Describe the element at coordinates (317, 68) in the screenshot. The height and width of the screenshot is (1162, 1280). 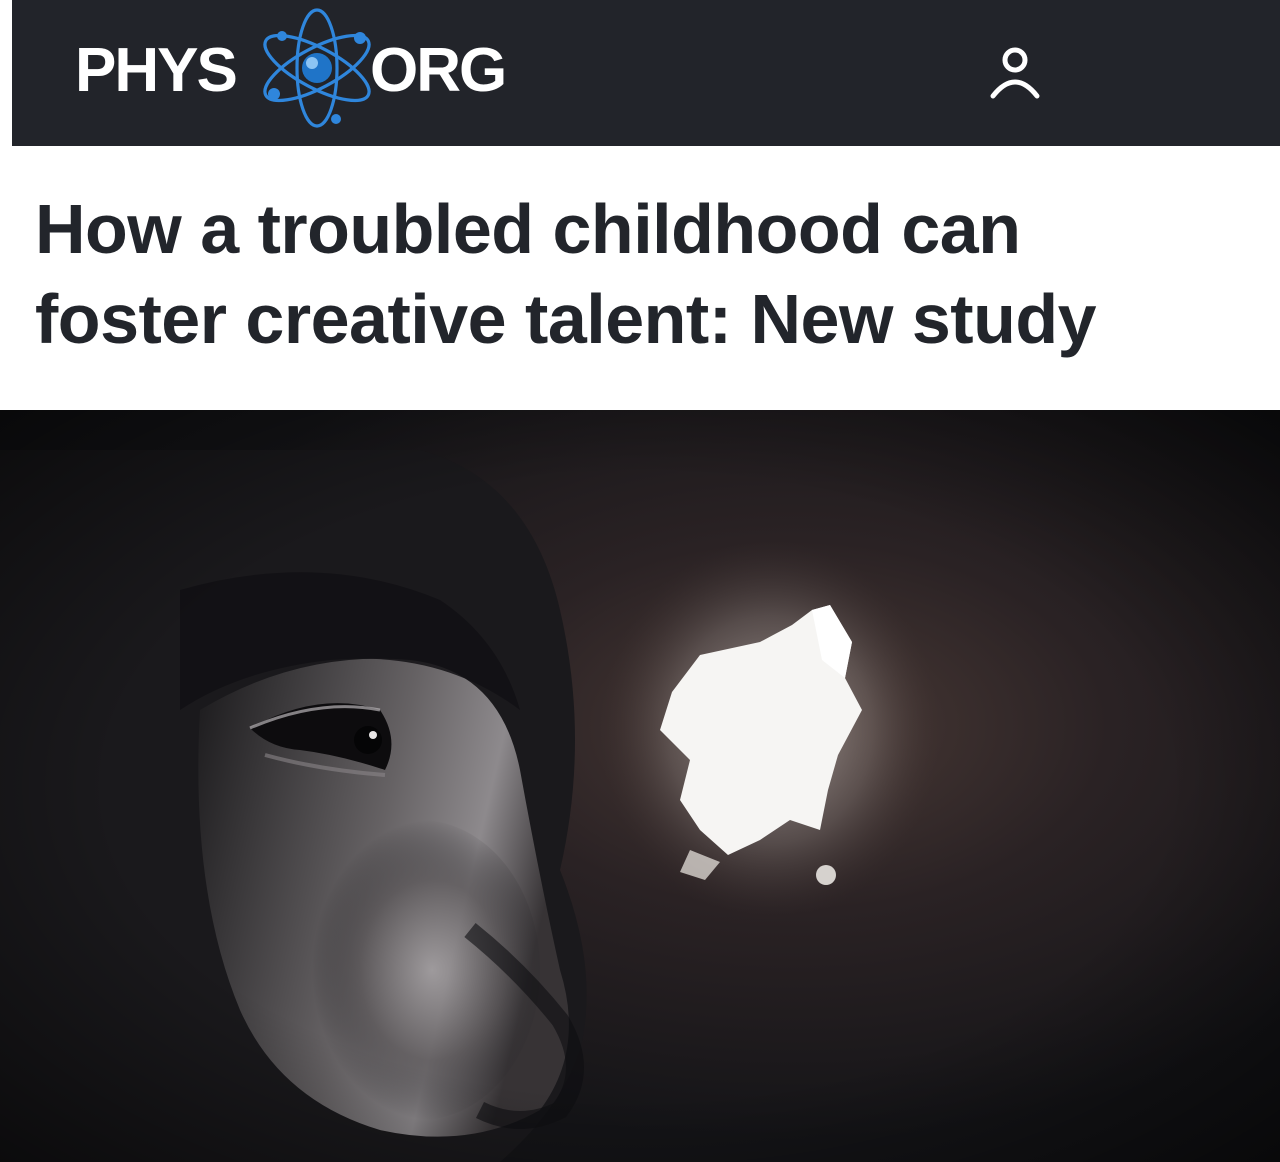
I see `atom-icon` at that location.